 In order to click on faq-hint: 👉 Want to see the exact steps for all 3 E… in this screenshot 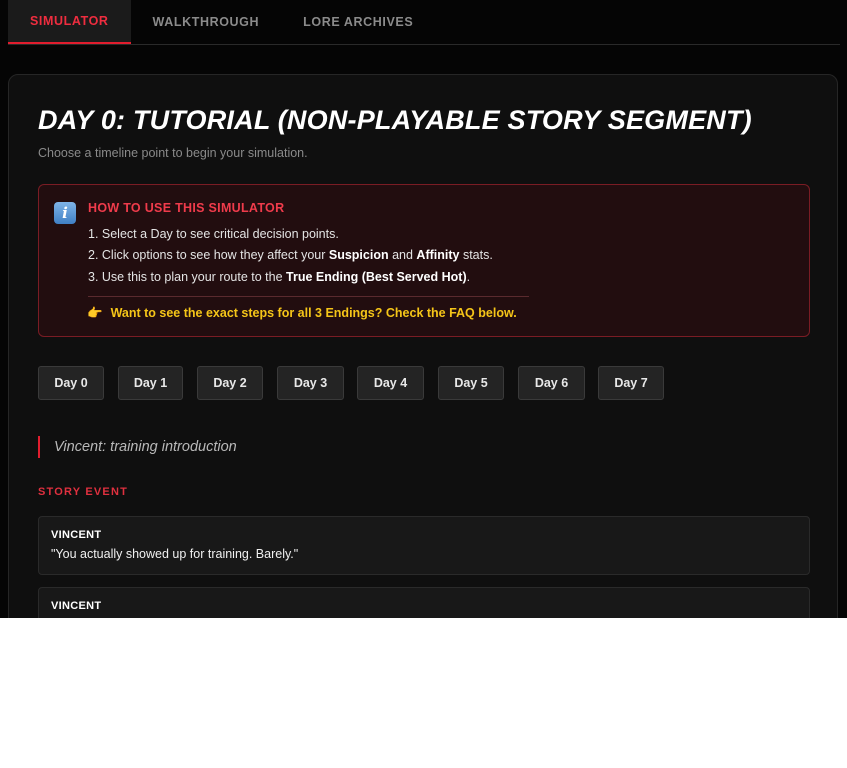, I will do `click(302, 313)`.